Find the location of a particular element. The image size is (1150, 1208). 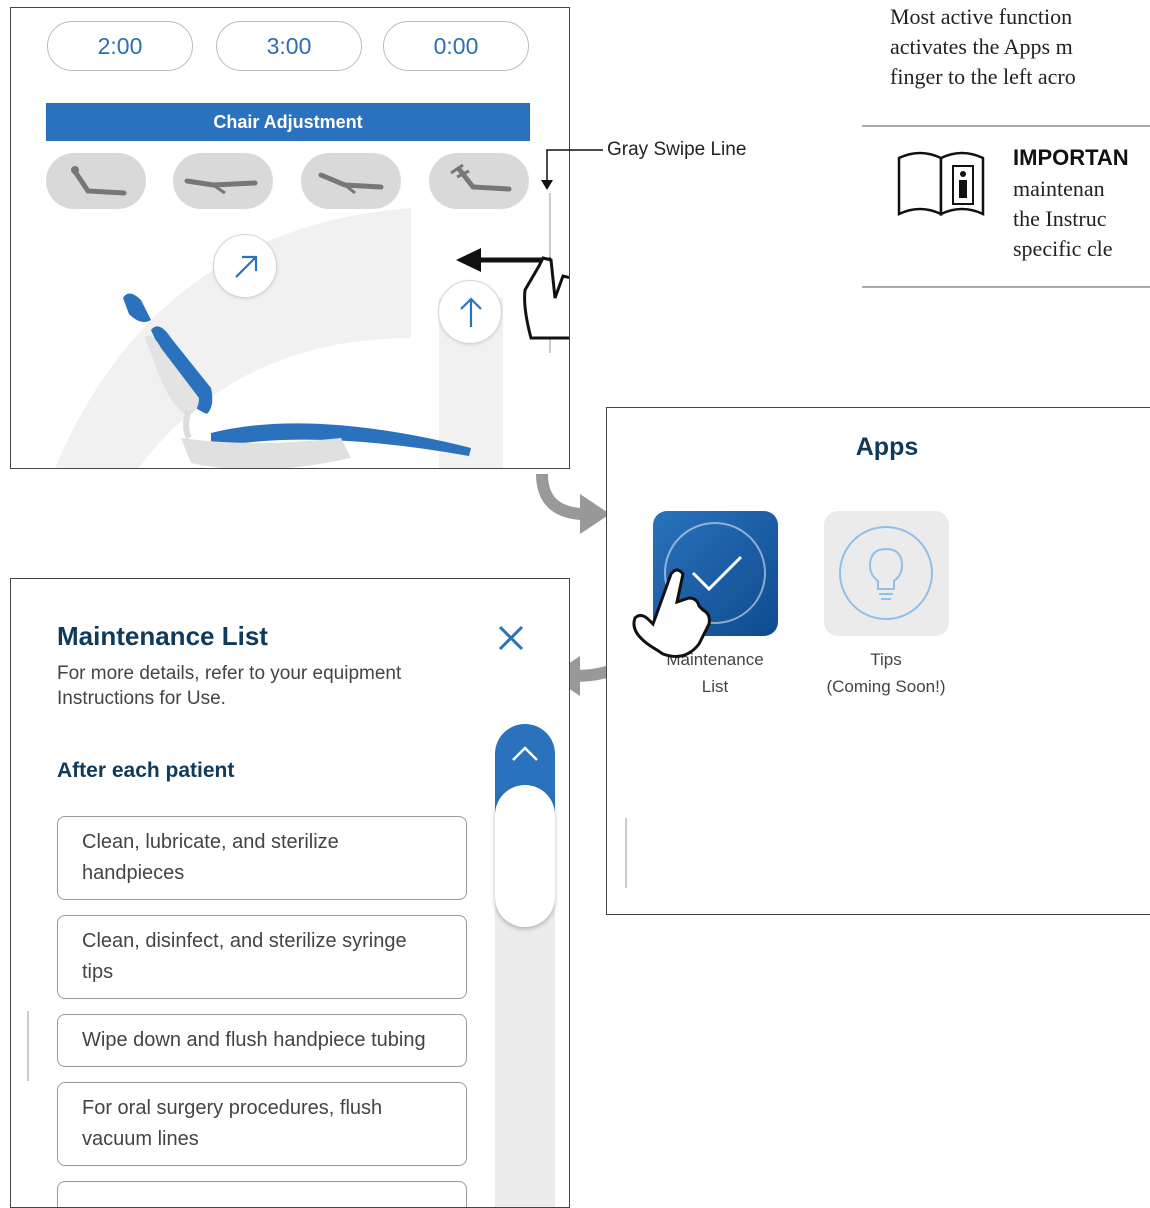

book-info-icon is located at coordinates (941, 183).